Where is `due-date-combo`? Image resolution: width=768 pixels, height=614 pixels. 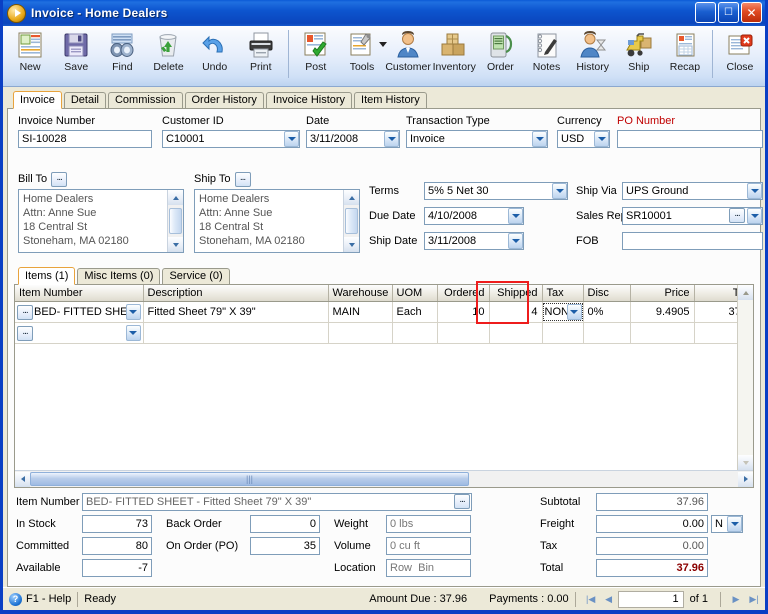 due-date-combo is located at coordinates (474, 216).